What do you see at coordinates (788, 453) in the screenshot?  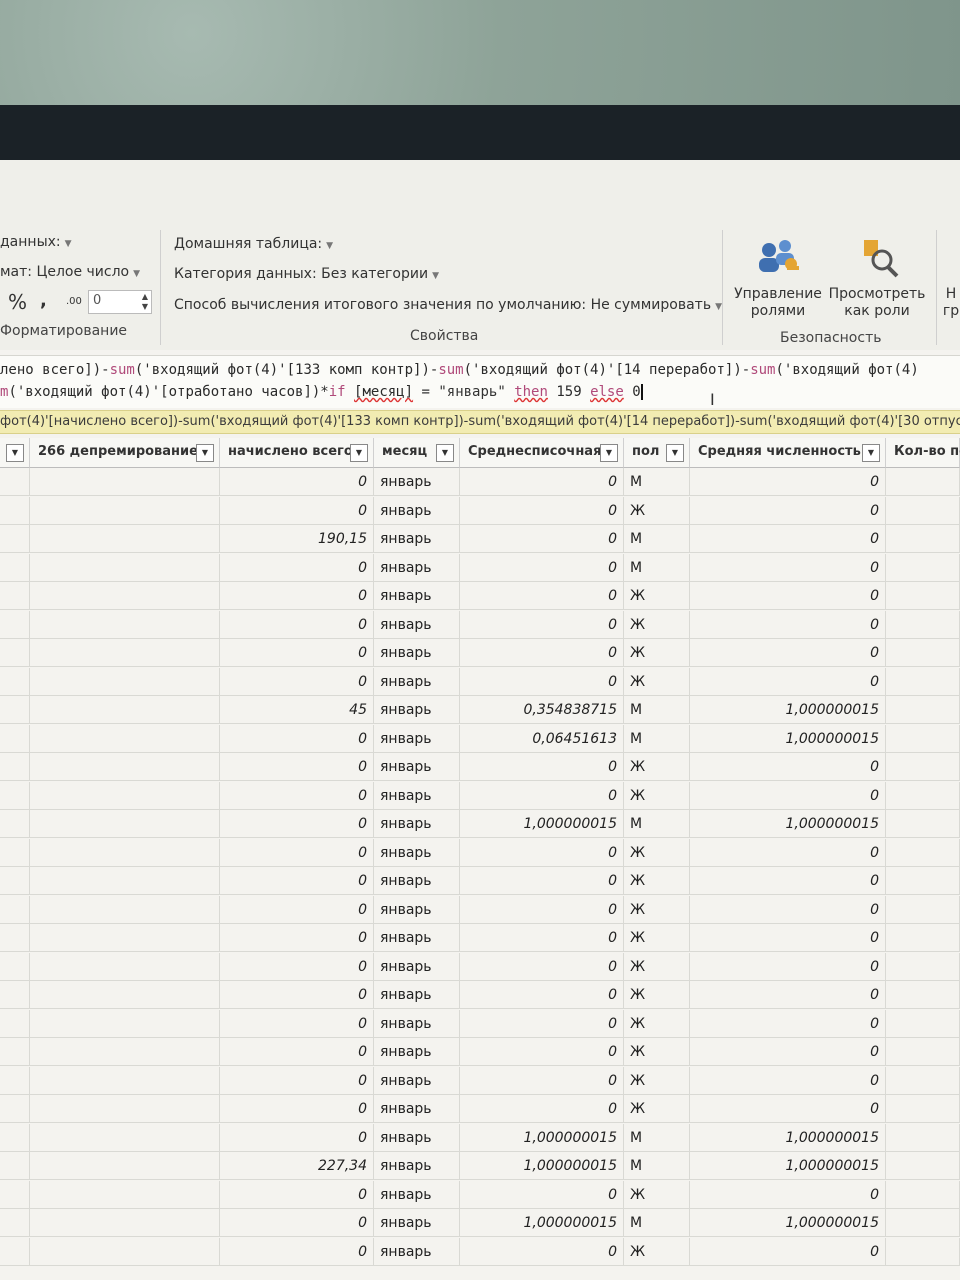 I see `column-header-srednyaya-chislennost: Средняя численность ▼` at bounding box center [788, 453].